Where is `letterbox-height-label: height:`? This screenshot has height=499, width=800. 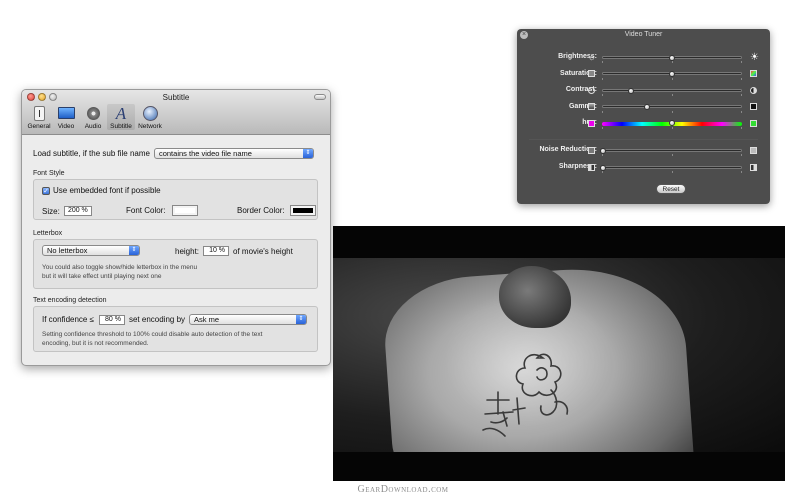
letterbox-height-label: height: is located at coordinates (187, 251).